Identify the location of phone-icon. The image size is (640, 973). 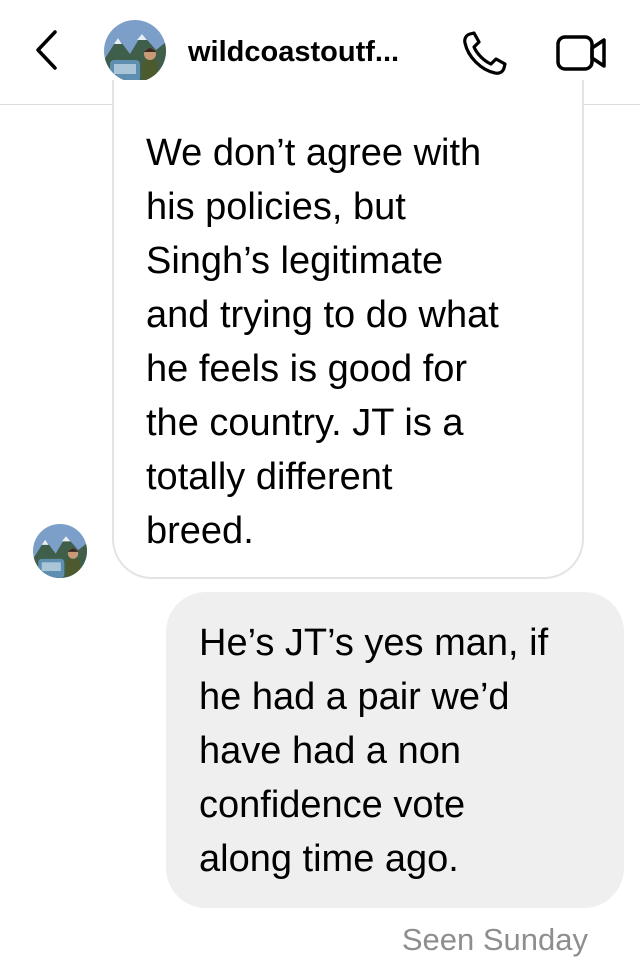
(485, 53).